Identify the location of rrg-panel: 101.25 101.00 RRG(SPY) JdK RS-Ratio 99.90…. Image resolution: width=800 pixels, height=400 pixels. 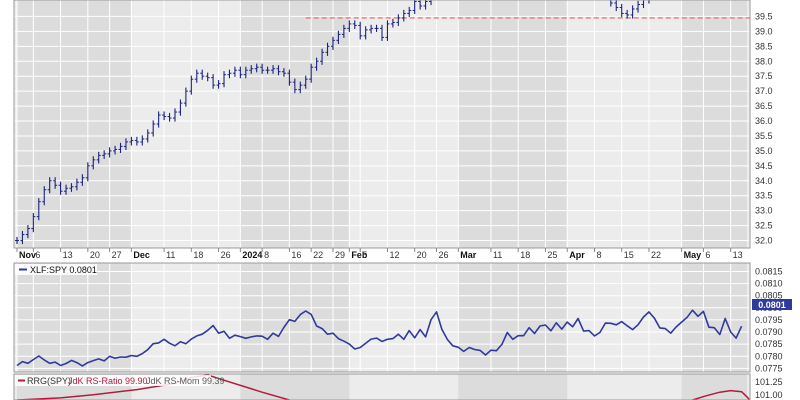
(398, 386).